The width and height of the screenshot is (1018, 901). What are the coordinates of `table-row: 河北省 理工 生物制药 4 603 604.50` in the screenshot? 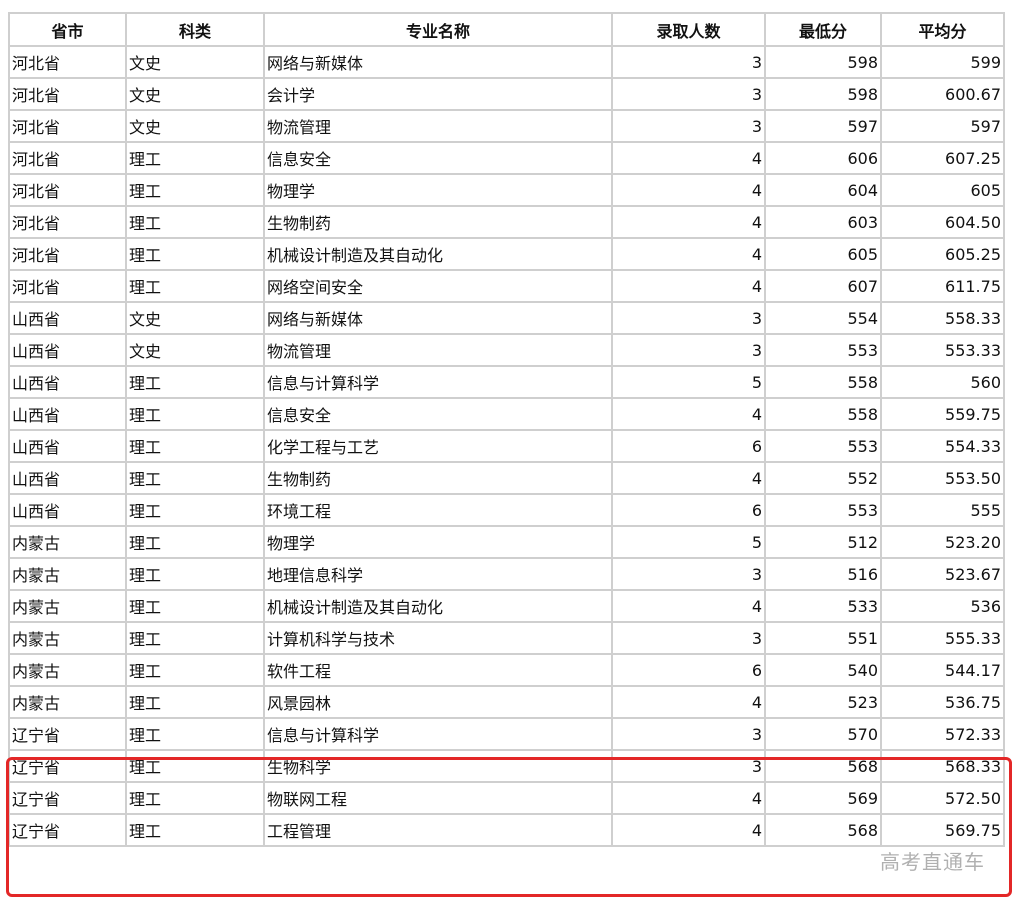 It's located at (506, 222).